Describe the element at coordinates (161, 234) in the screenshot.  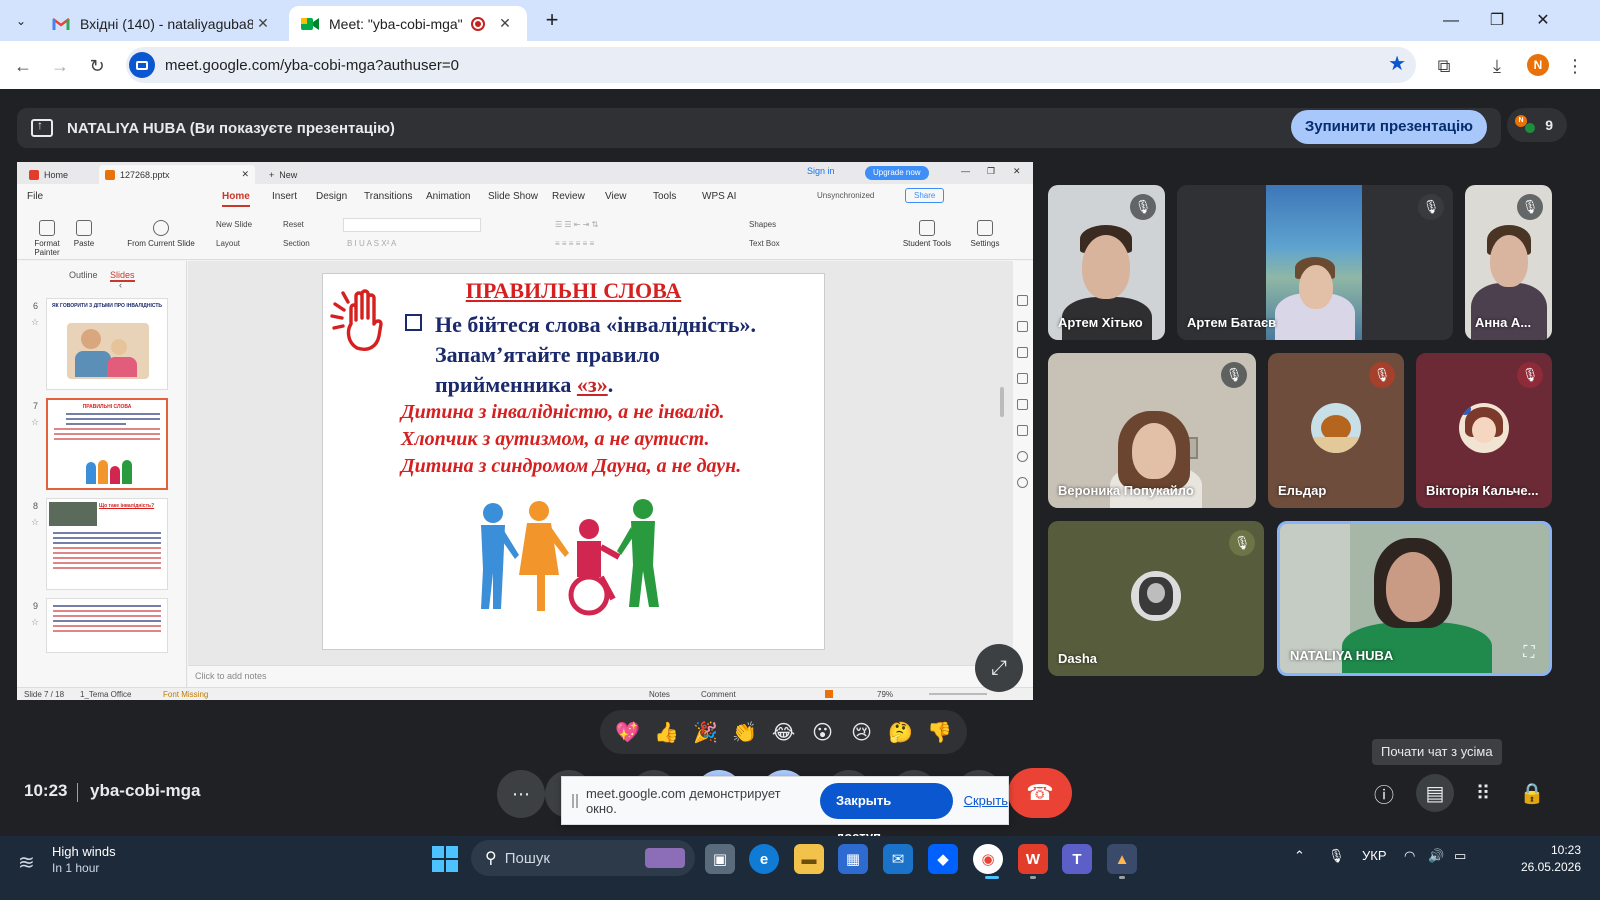
I see `from-current-slide-button: From Current Slide` at that location.